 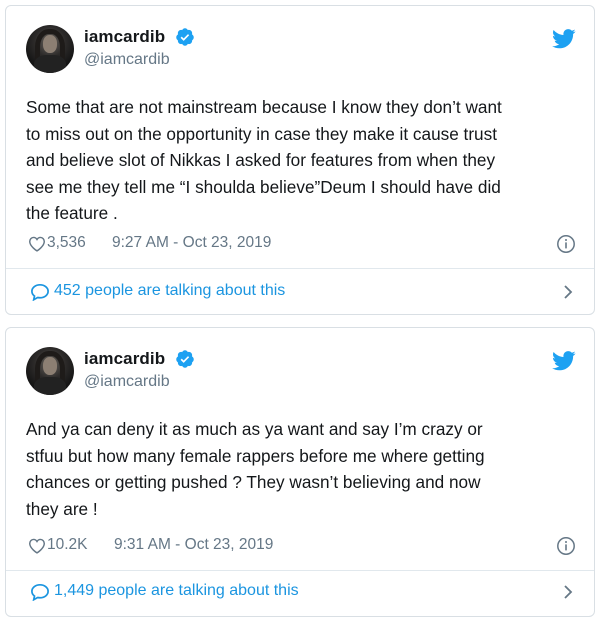 What do you see at coordinates (67, 545) in the screenshot?
I see `like-count: 10.2K` at bounding box center [67, 545].